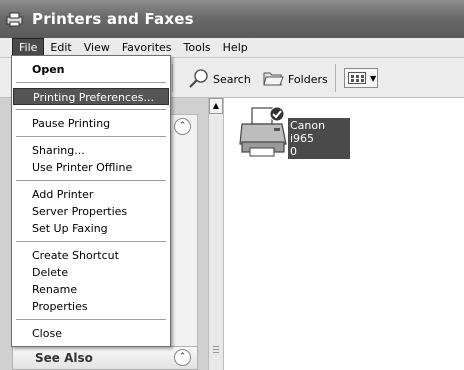  I want to click on search-icon, so click(199, 79).